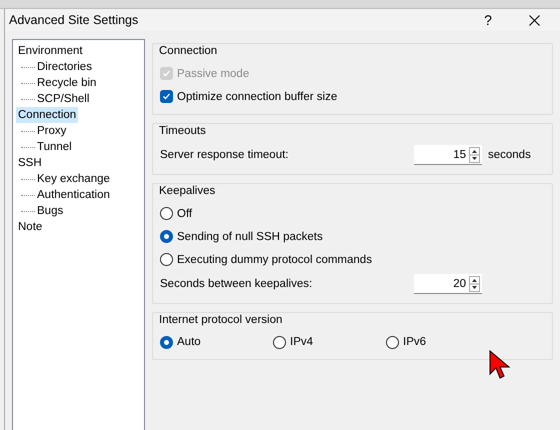  Describe the element at coordinates (448, 155) in the screenshot. I see `number-spinner: 15` at that location.